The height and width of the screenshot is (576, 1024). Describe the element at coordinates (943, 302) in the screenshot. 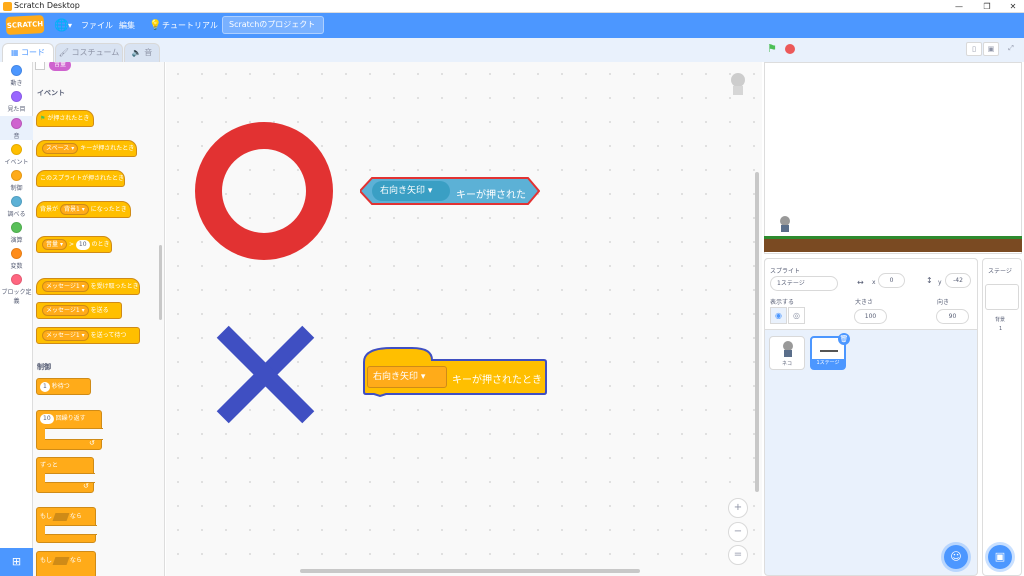

I see `direction-label: 向き` at that location.